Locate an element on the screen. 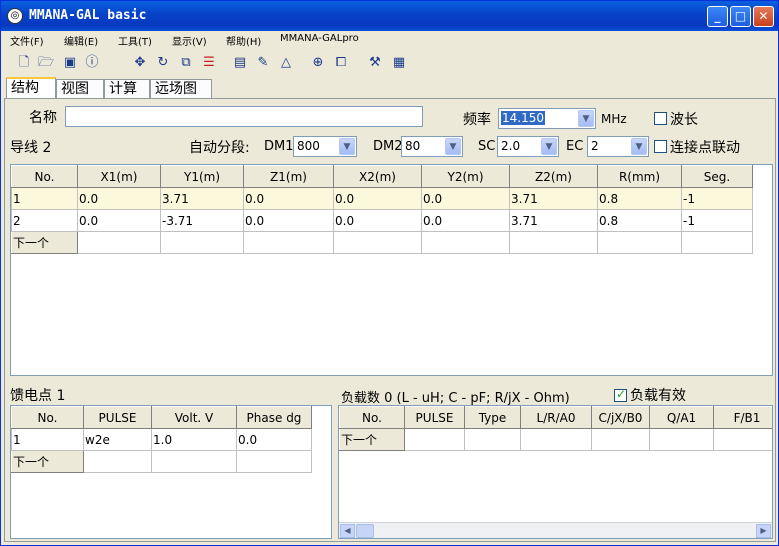 This screenshot has width=779, height=546. col-type: Type is located at coordinates (492, 417).